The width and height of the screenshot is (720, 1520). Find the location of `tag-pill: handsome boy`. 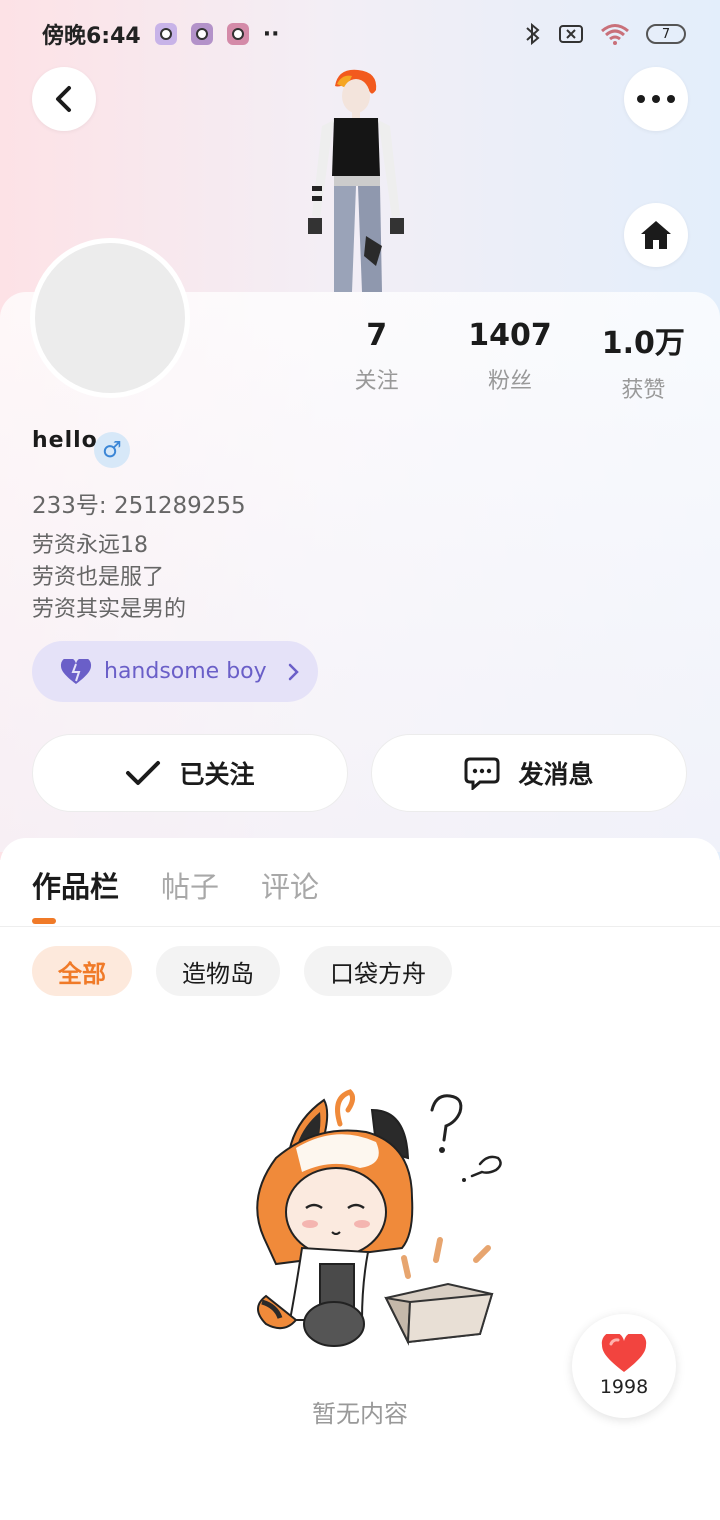

tag-pill: handsome boy is located at coordinates (175, 671).